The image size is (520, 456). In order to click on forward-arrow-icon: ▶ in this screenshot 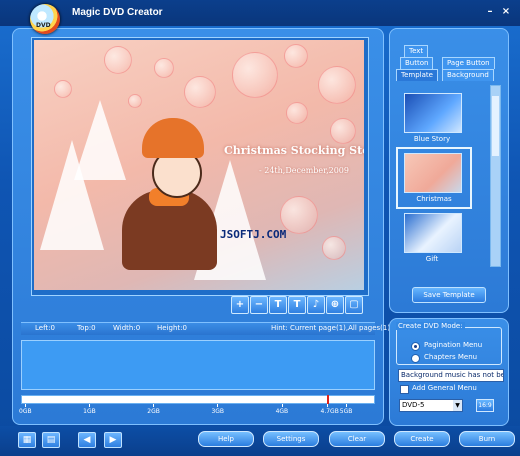, I will do `click(113, 440)`.